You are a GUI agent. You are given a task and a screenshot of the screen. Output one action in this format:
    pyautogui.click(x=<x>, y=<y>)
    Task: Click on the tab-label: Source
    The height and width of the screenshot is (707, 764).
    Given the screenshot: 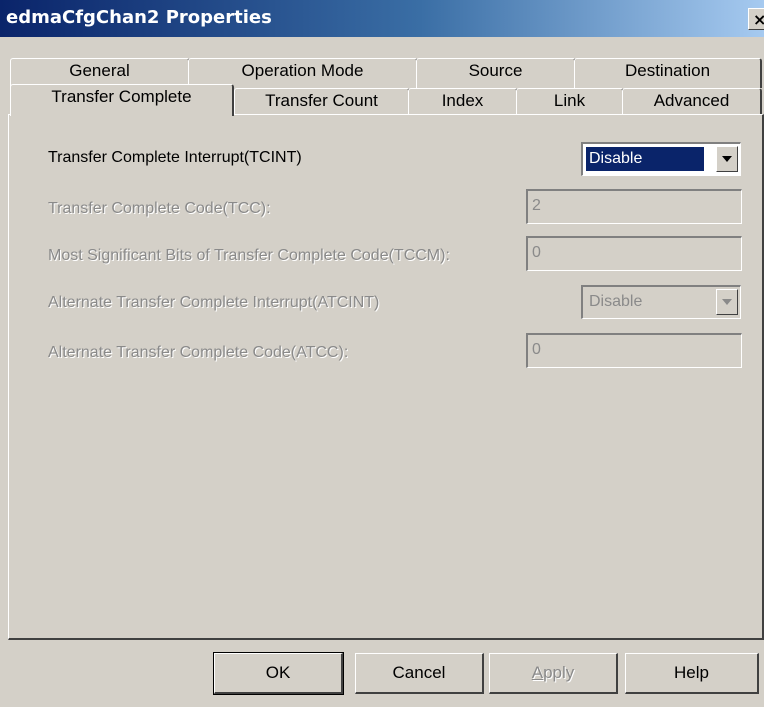 What is the action you would take?
    pyautogui.click(x=495, y=70)
    